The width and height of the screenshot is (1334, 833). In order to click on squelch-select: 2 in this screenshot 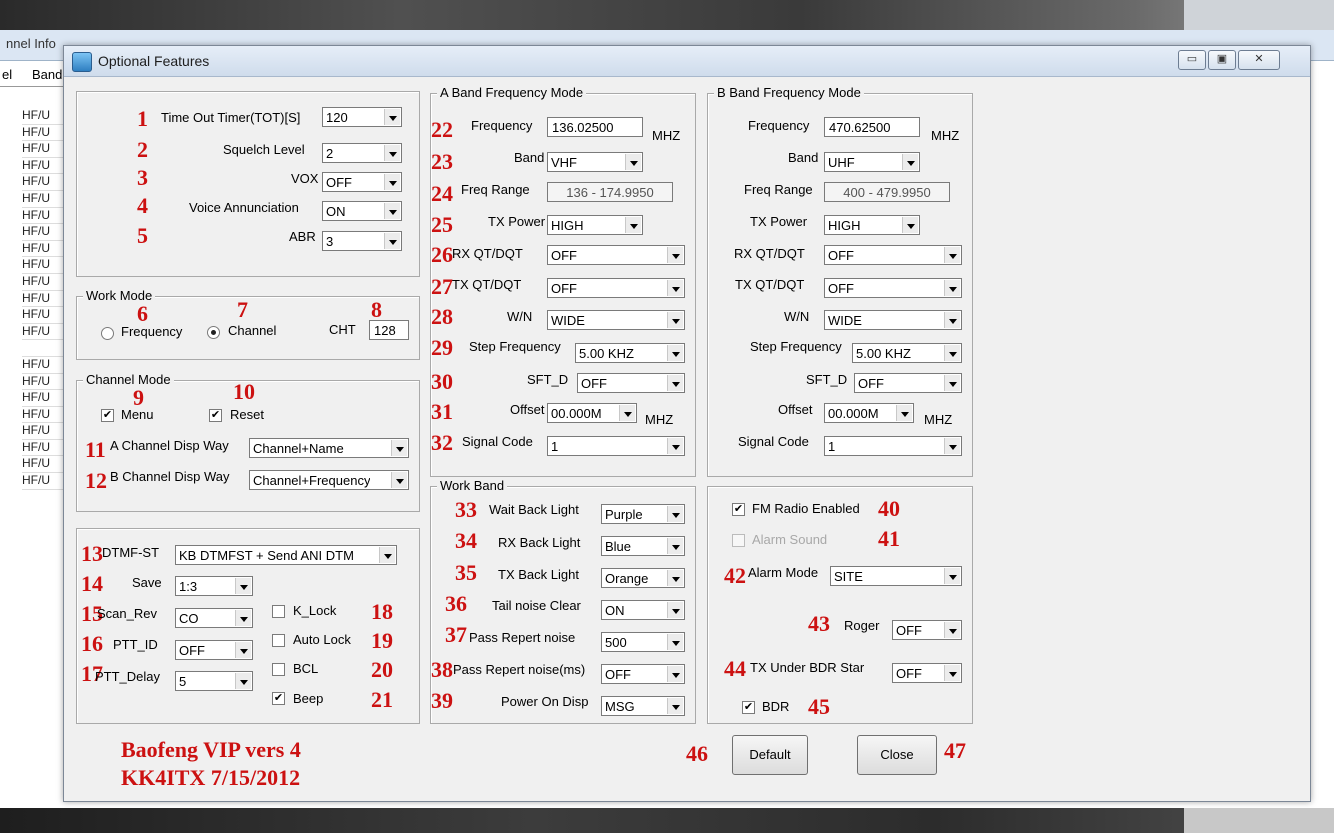, I will do `click(362, 153)`.